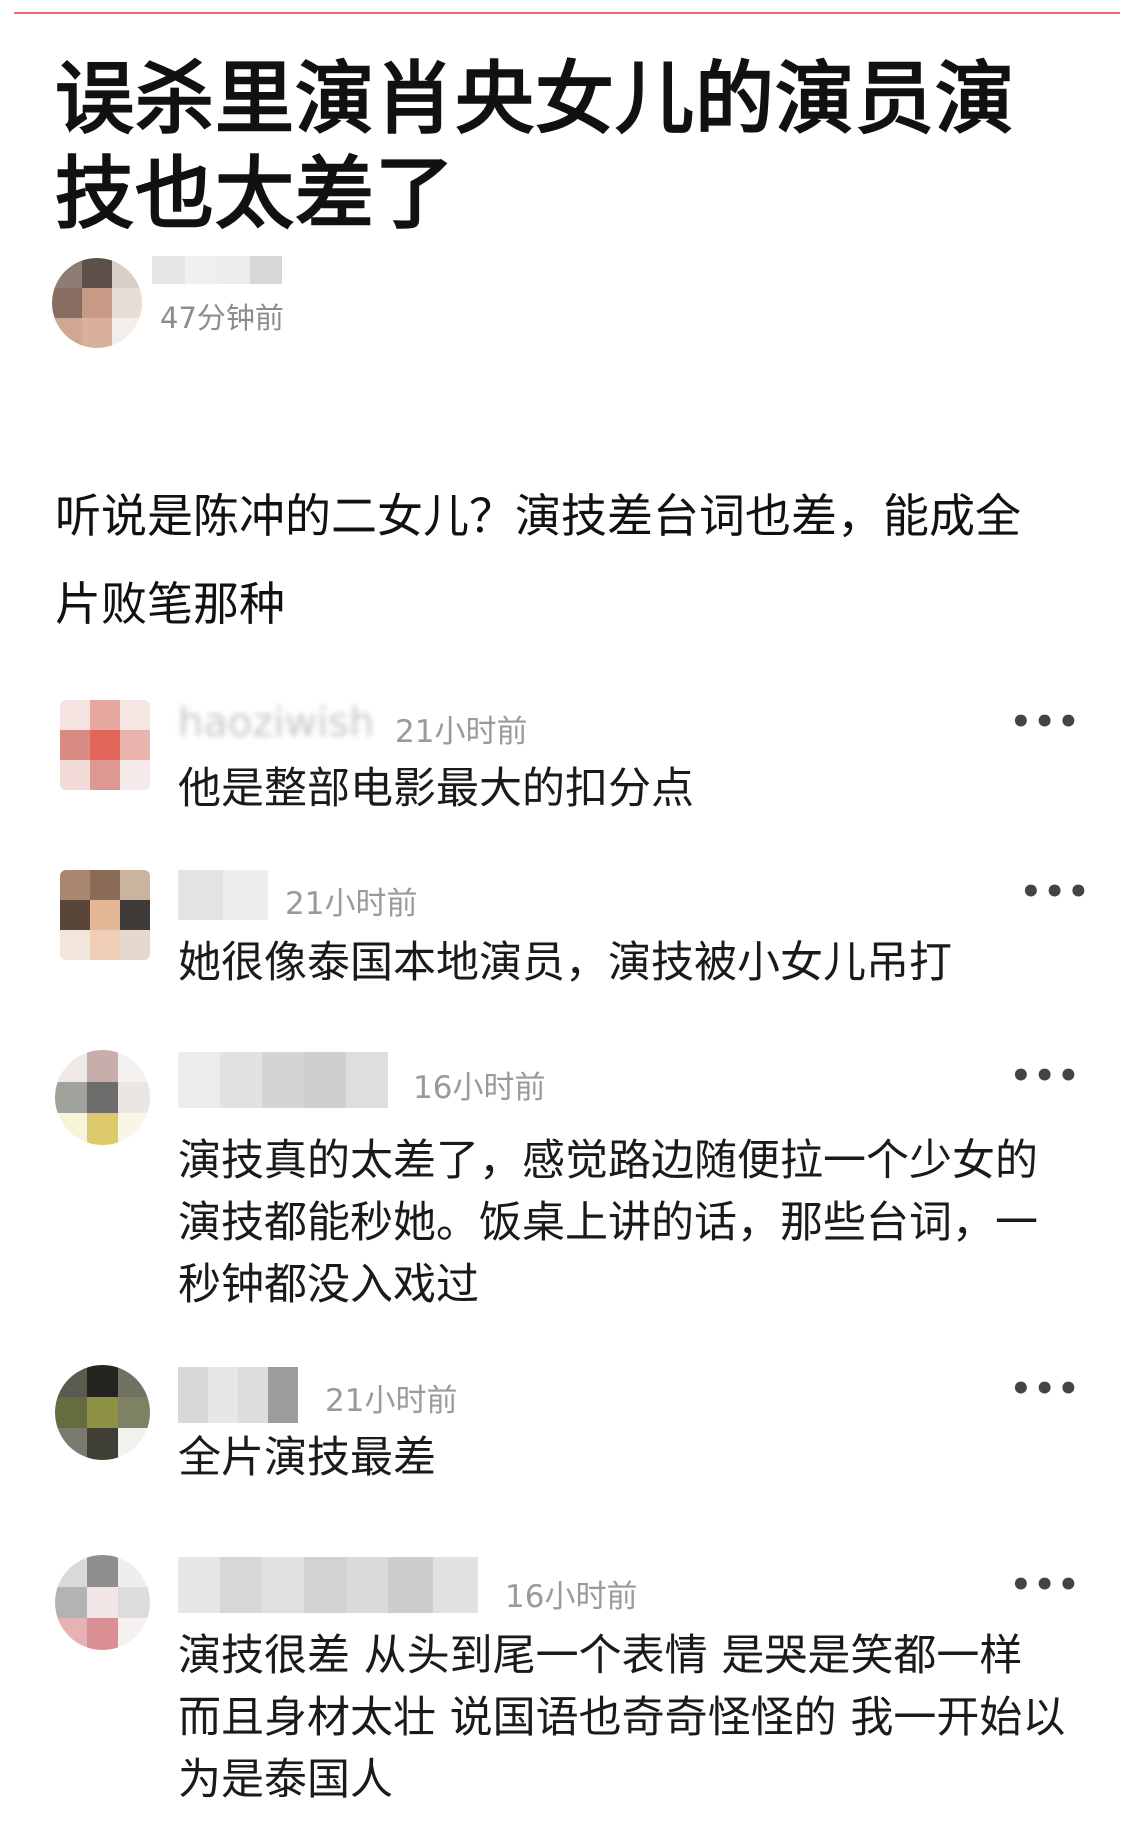 This screenshot has width=1131, height=1847. I want to click on top-divider, so click(567, 13).